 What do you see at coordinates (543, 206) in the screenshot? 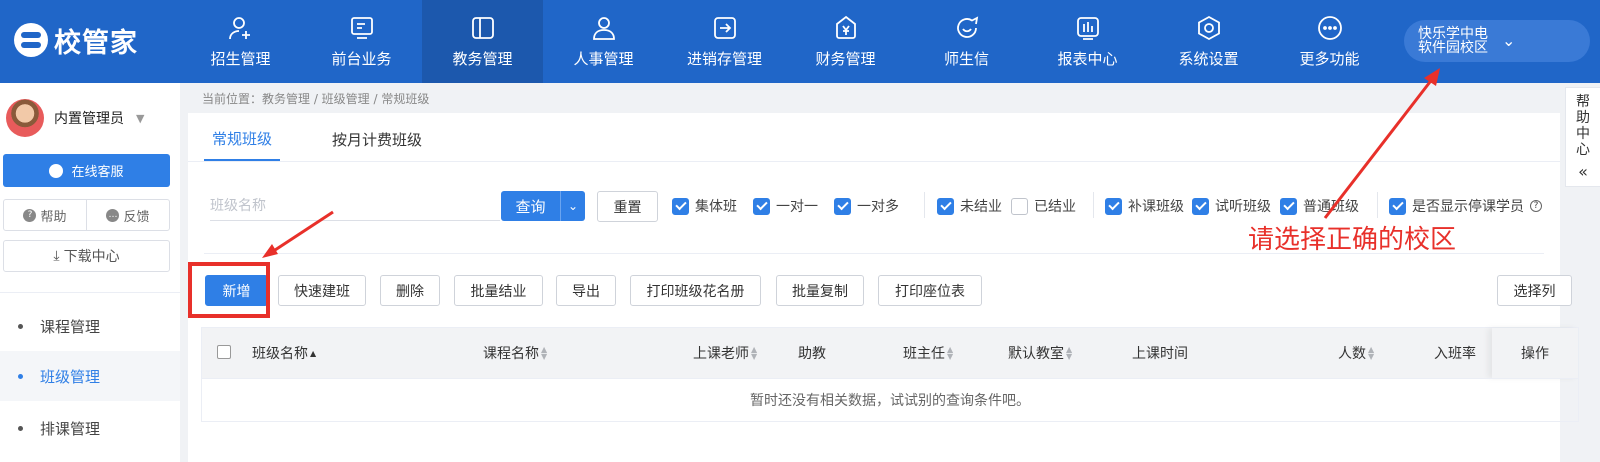
I see `query-button: 查询 ⌄` at bounding box center [543, 206].